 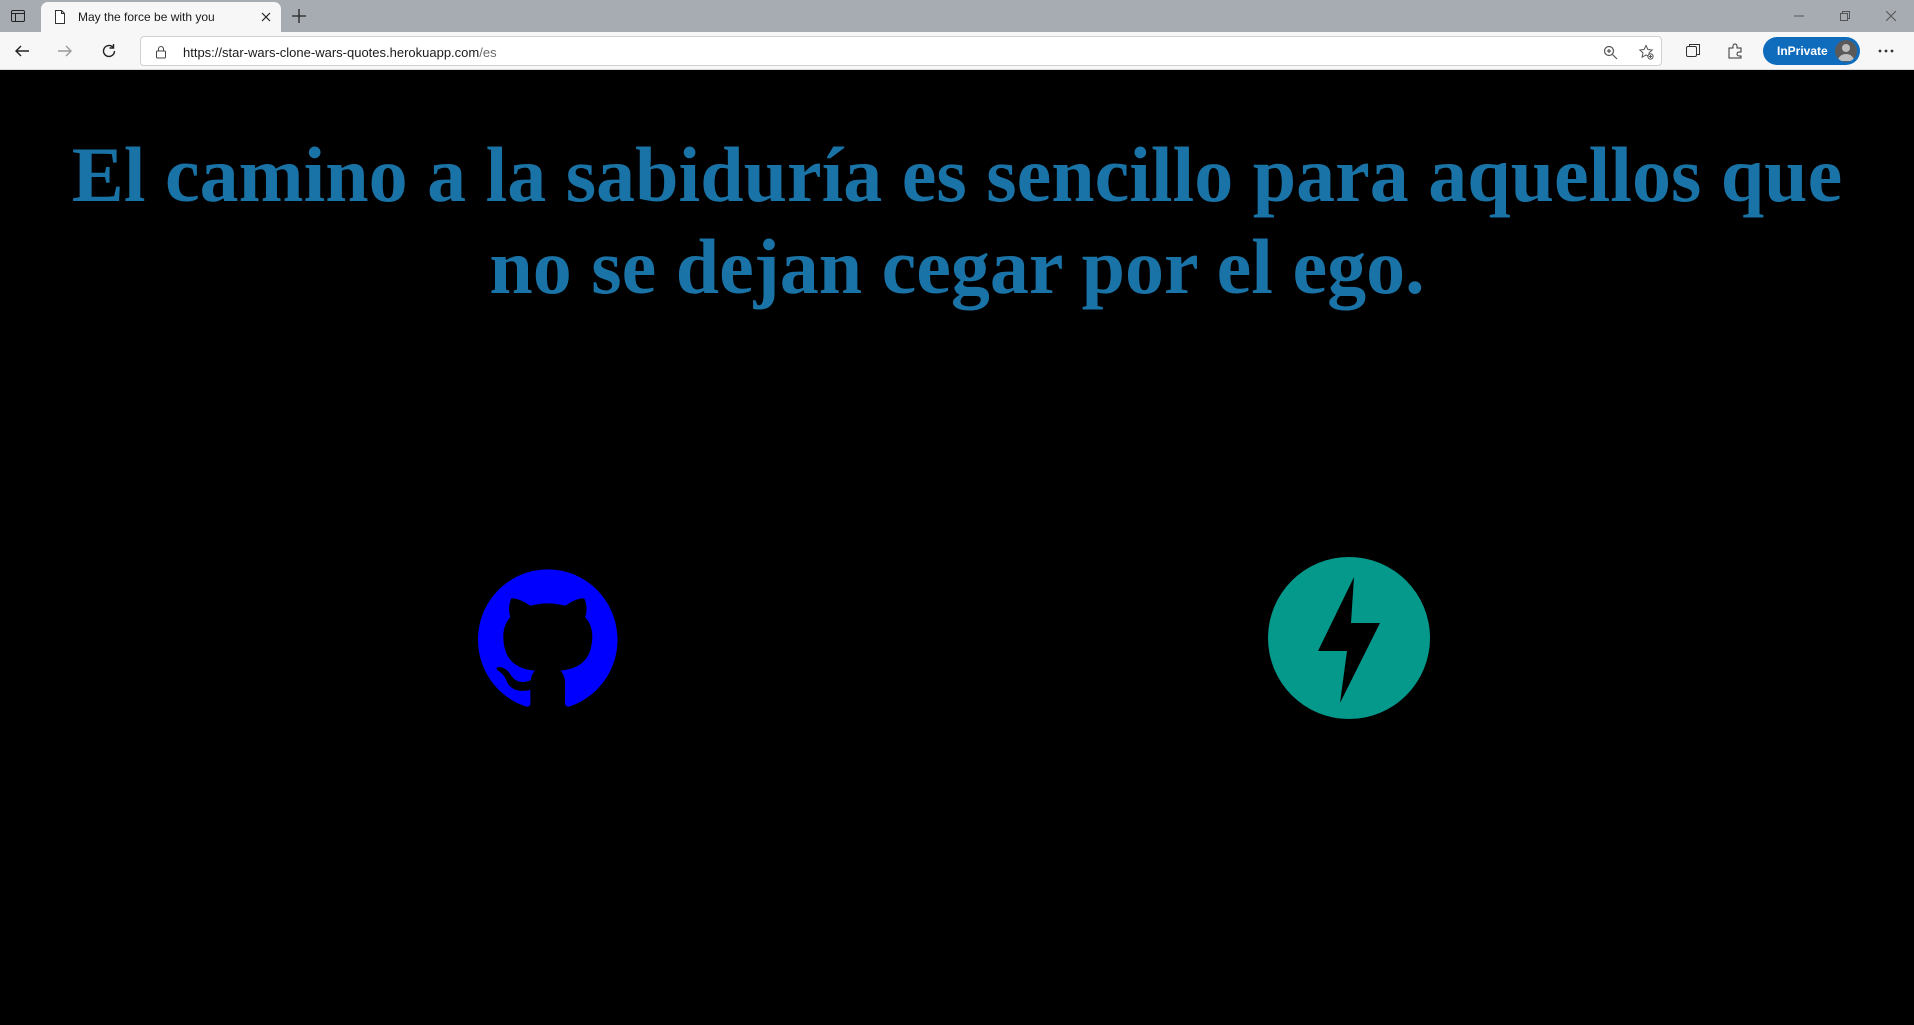 I want to click on back-icon, so click(x=22, y=51).